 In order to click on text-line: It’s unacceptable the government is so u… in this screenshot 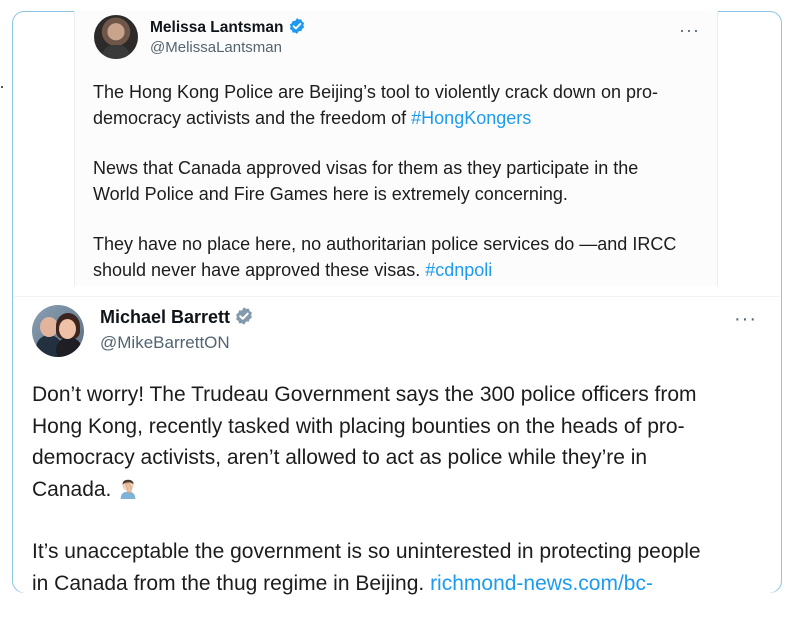, I will do `click(366, 551)`.